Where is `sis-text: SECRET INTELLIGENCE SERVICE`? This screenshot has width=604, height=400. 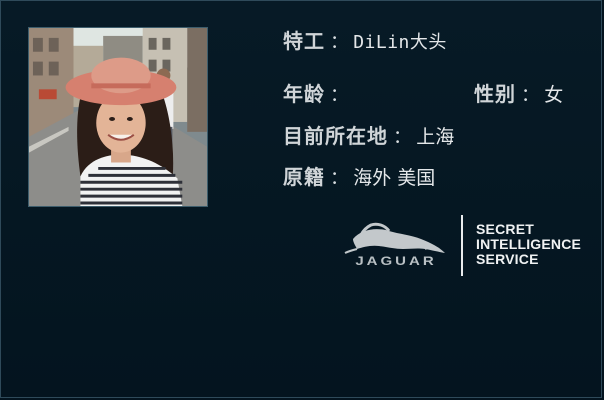
sis-text: SECRET INTELLIGENCE SERVICE is located at coordinates (528, 244).